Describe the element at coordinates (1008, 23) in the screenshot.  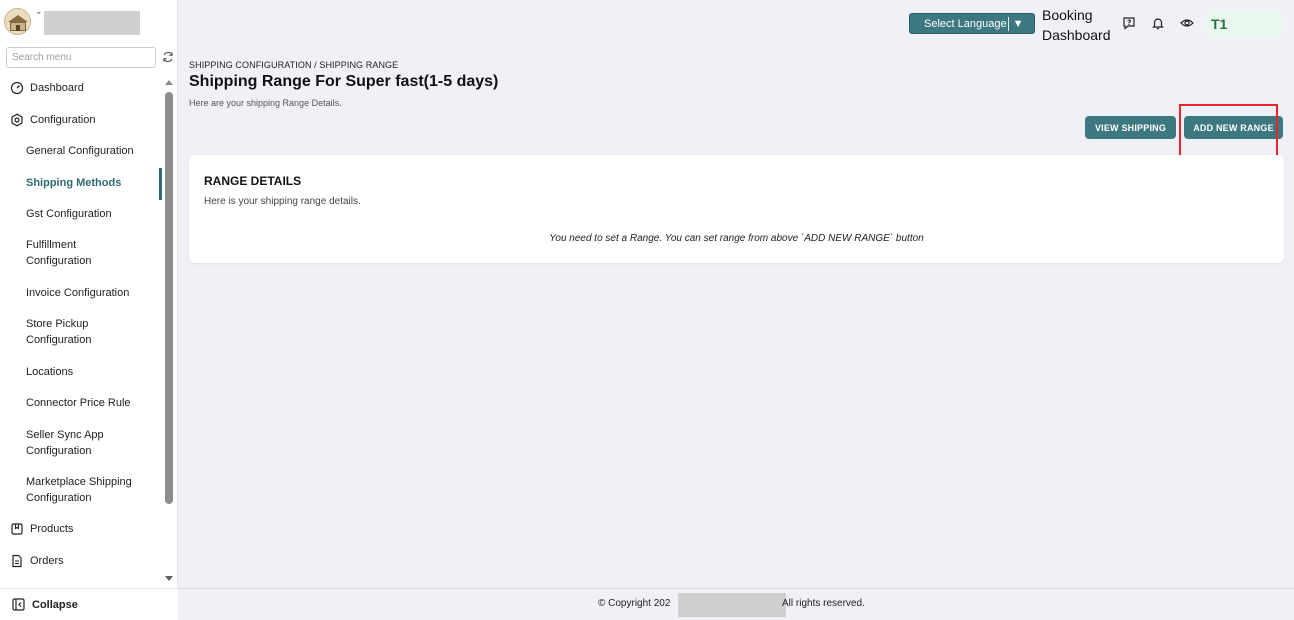
I see `language-separator` at that location.